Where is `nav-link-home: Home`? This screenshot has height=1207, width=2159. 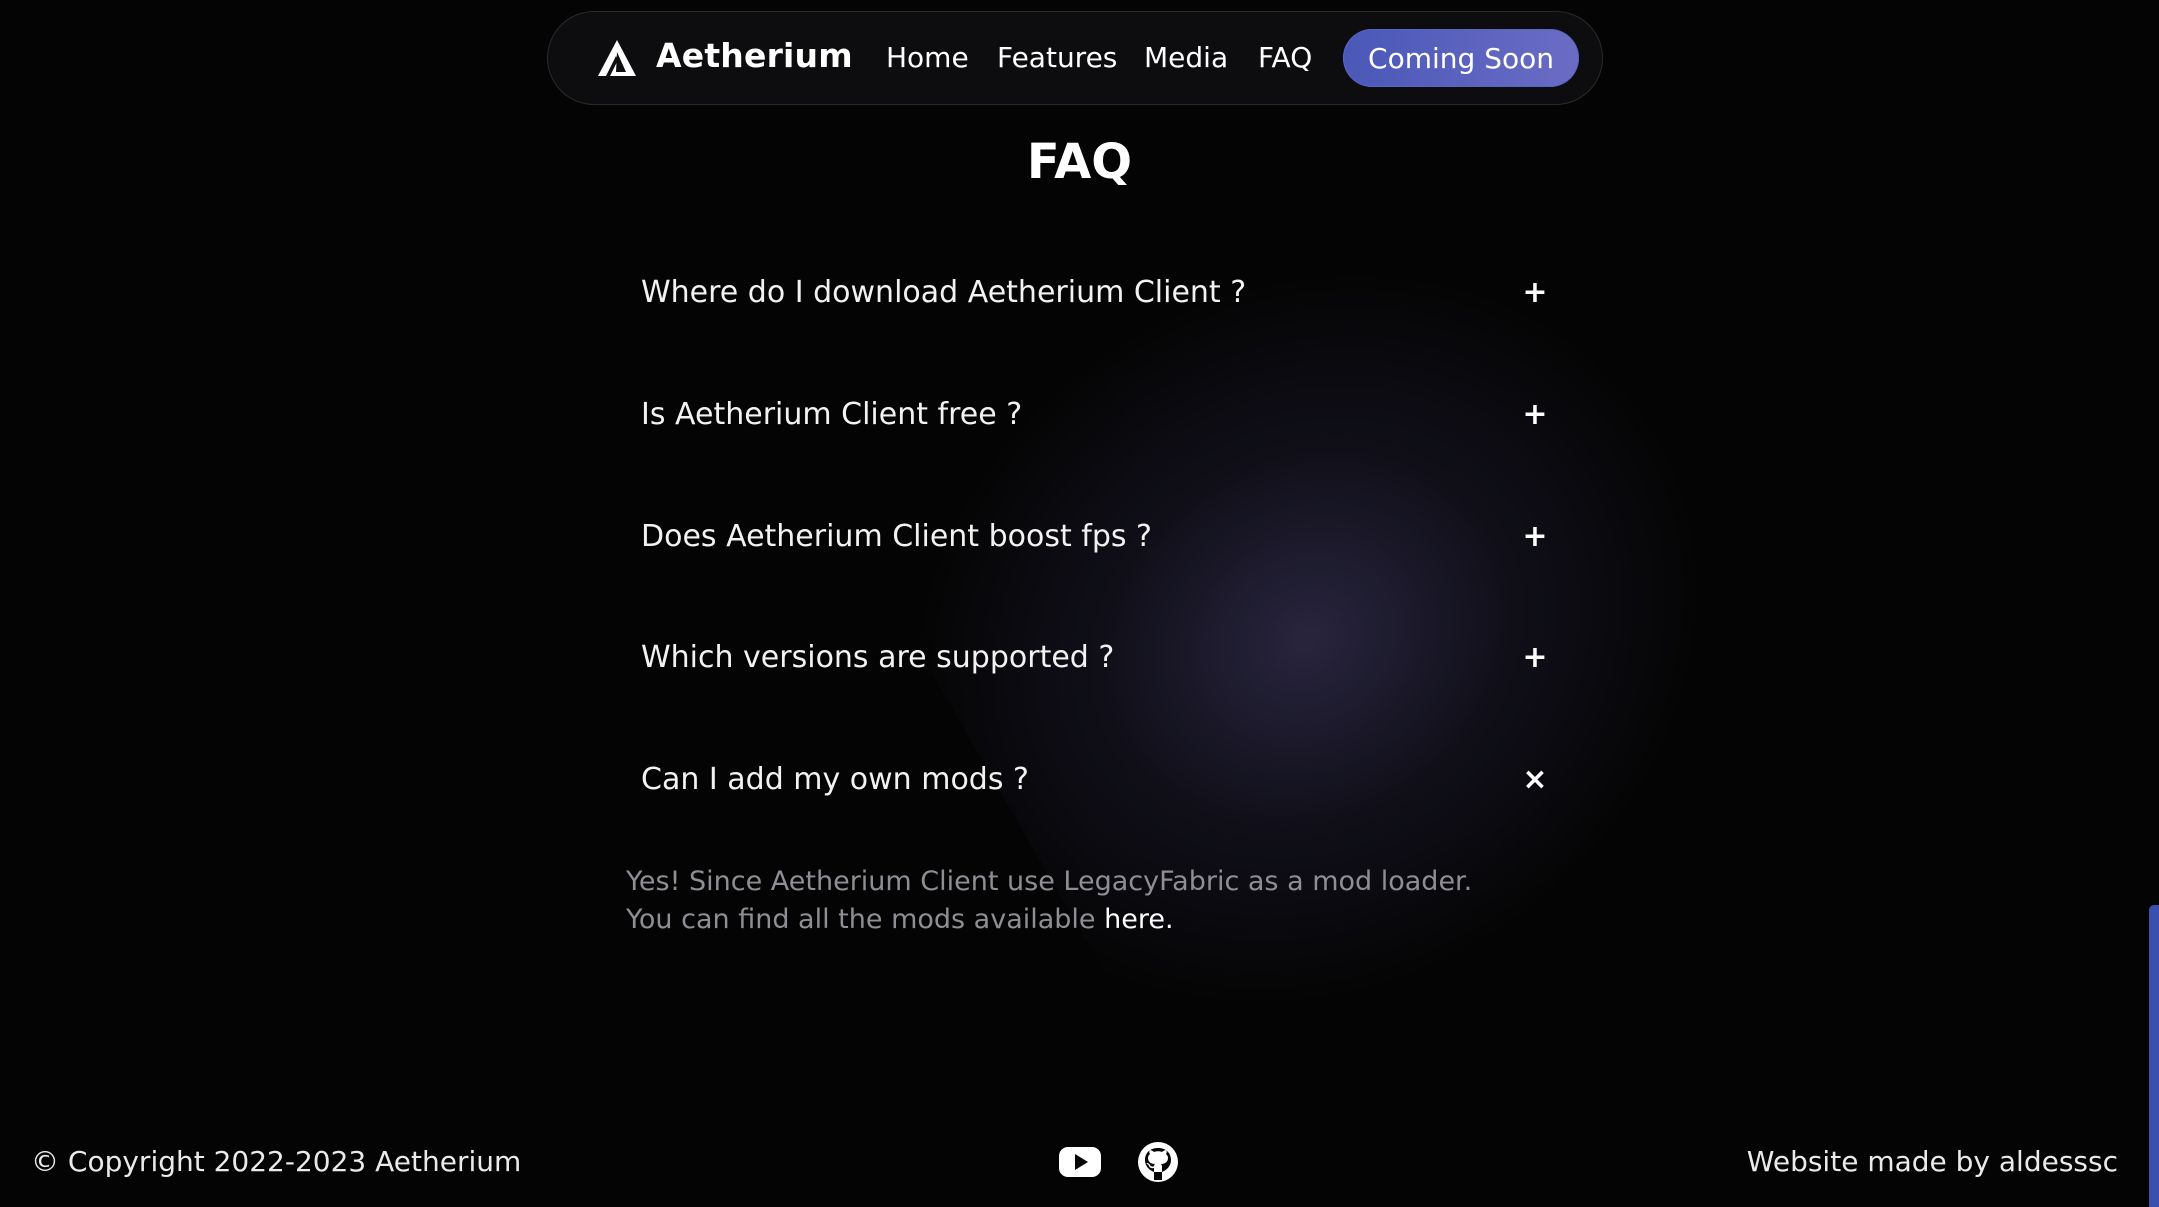
nav-link-home: Home is located at coordinates (927, 57).